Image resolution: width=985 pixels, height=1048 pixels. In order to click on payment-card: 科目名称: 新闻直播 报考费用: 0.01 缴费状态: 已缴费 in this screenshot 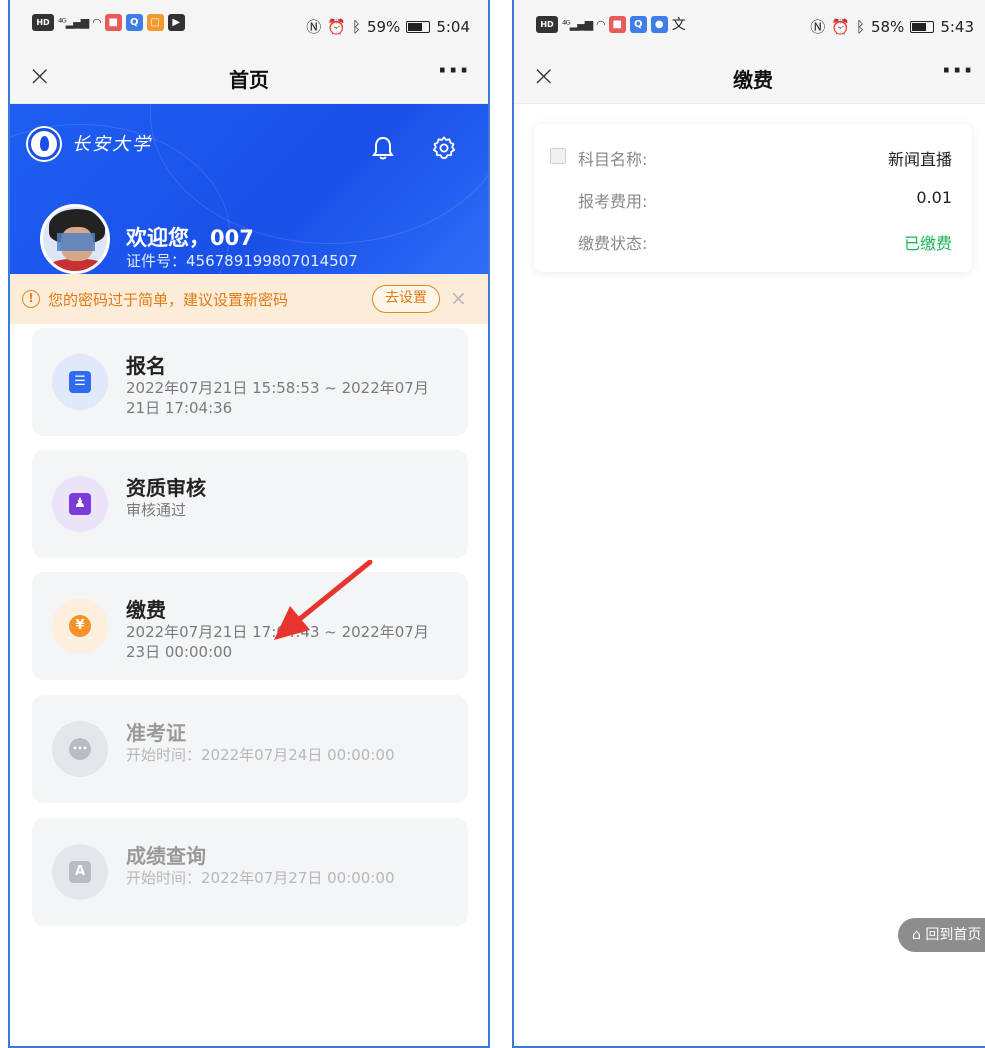, I will do `click(753, 198)`.